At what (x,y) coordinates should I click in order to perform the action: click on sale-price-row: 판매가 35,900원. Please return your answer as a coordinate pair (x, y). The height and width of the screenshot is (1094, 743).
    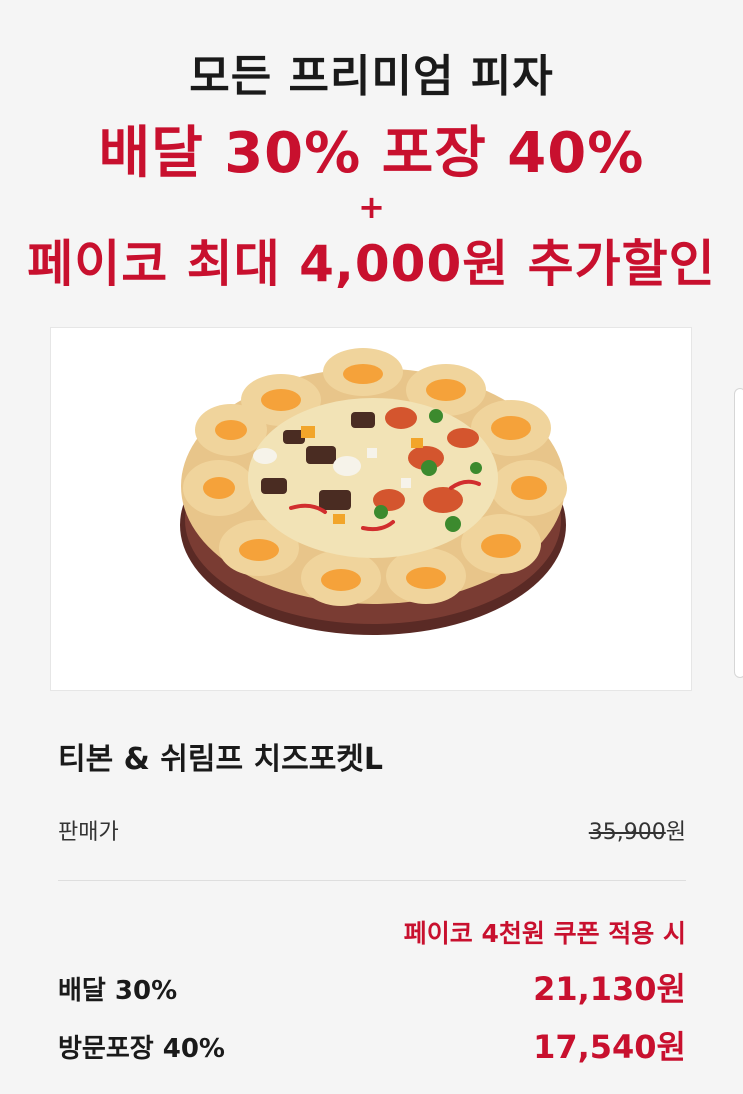
    Looking at the image, I should click on (372, 831).